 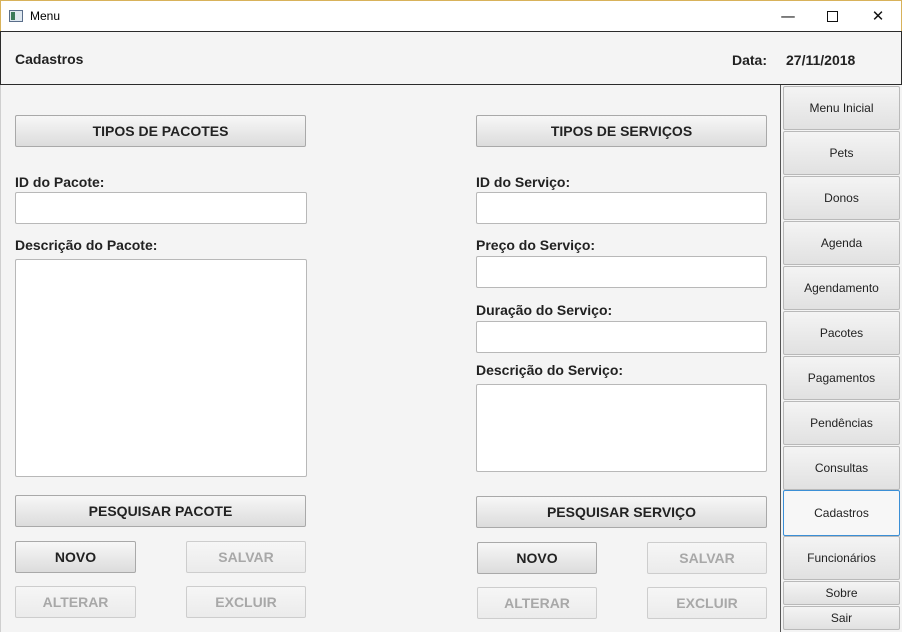 I want to click on page-header: Cadastros Data: 27/11/2018, so click(x=451, y=58).